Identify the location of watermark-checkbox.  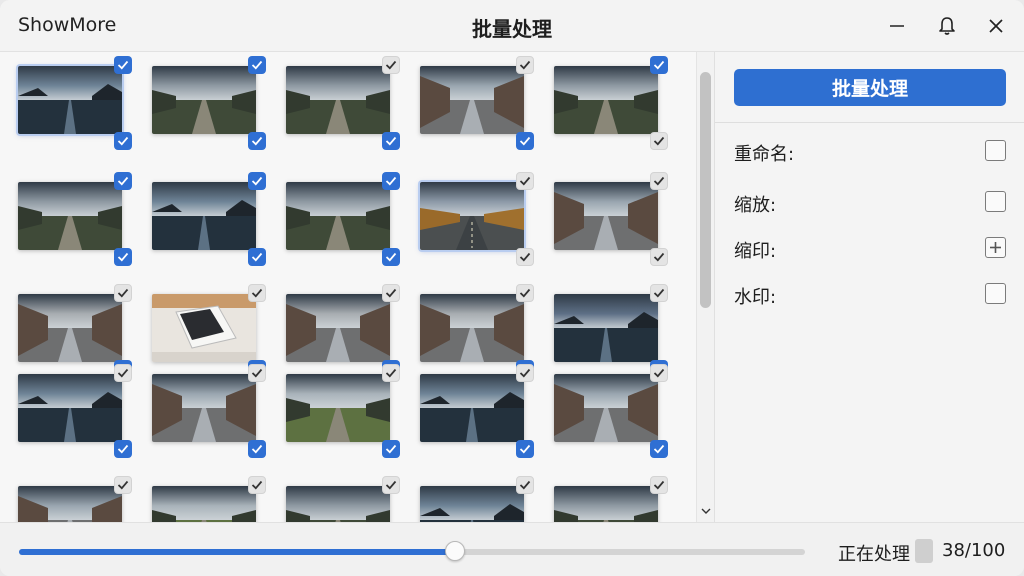
(995, 293).